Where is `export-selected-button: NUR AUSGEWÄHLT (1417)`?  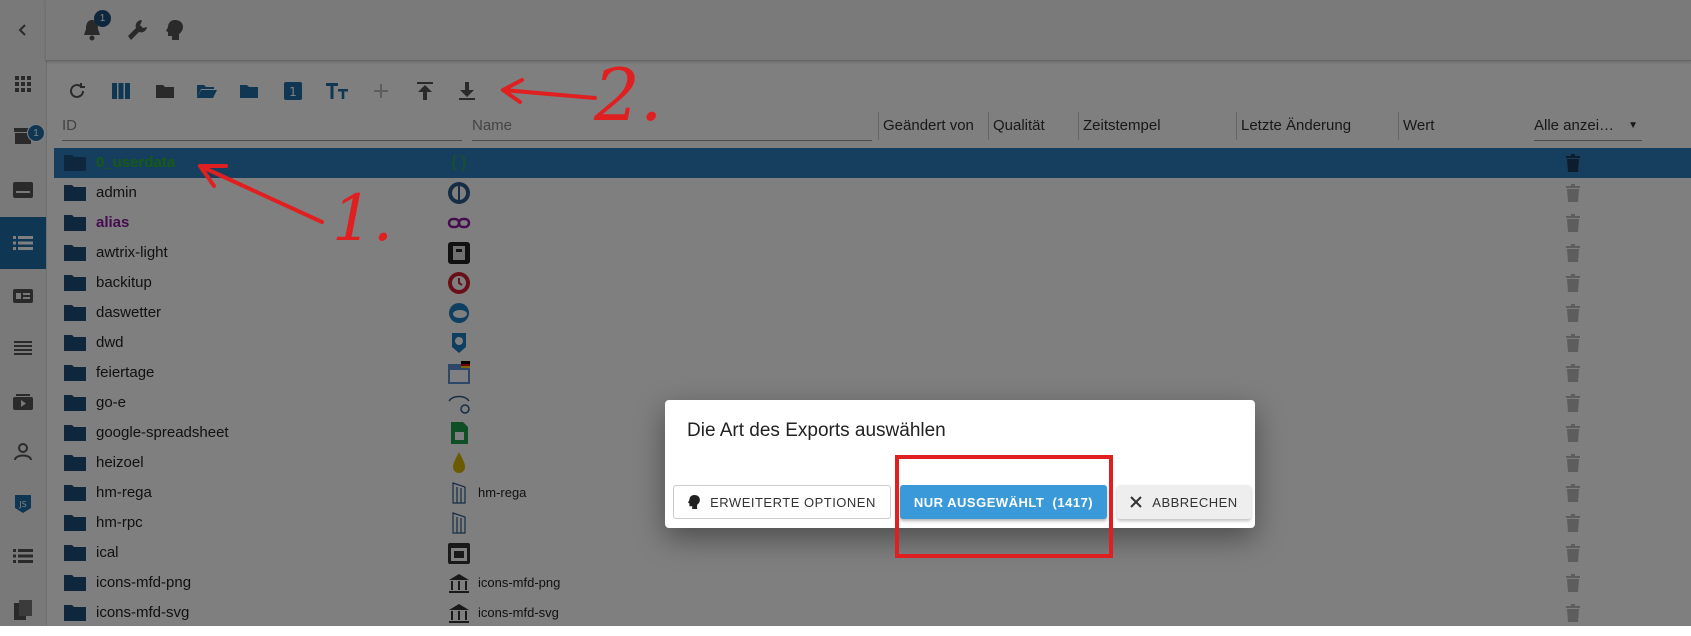 export-selected-button: NUR AUSGEWÄHLT (1417) is located at coordinates (1003, 502).